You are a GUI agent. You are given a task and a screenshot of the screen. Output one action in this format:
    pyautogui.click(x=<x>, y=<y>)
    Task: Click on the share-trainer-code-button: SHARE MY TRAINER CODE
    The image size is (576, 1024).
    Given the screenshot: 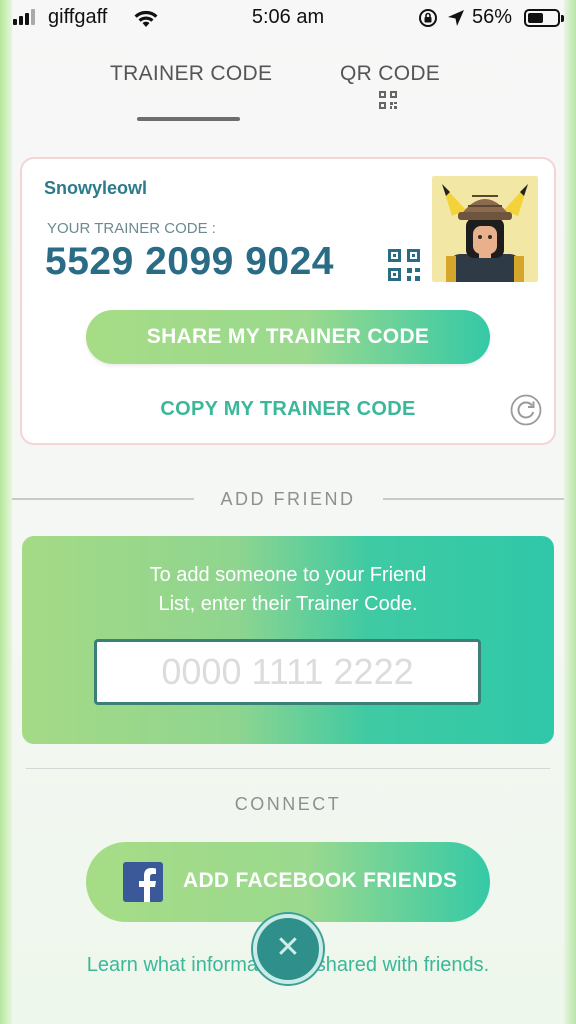 What is the action you would take?
    pyautogui.click(x=288, y=337)
    